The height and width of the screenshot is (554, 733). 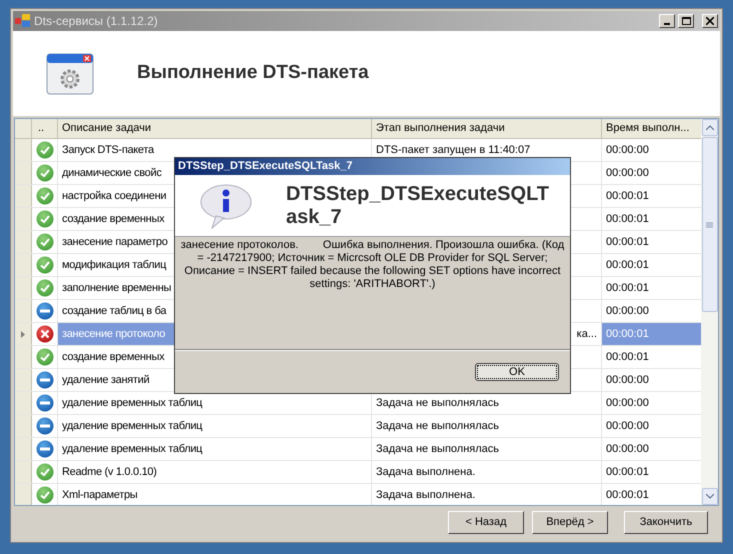 I want to click on ok-button: OK, so click(x=517, y=372).